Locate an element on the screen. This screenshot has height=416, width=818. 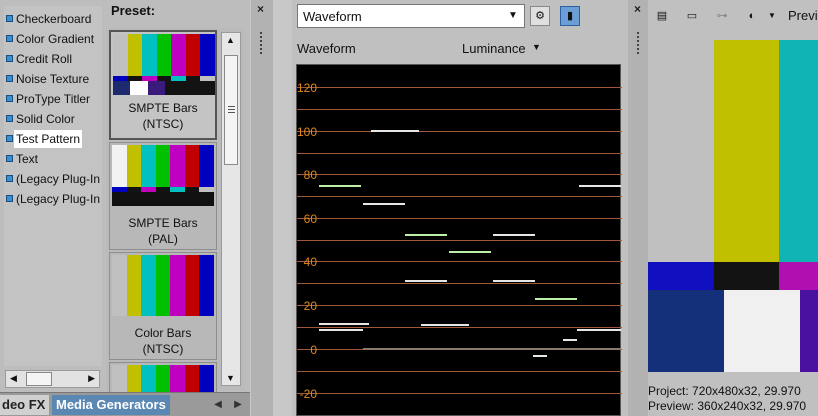
project-info: Project: 720x480x32, 29.970 is located at coordinates (724, 391).